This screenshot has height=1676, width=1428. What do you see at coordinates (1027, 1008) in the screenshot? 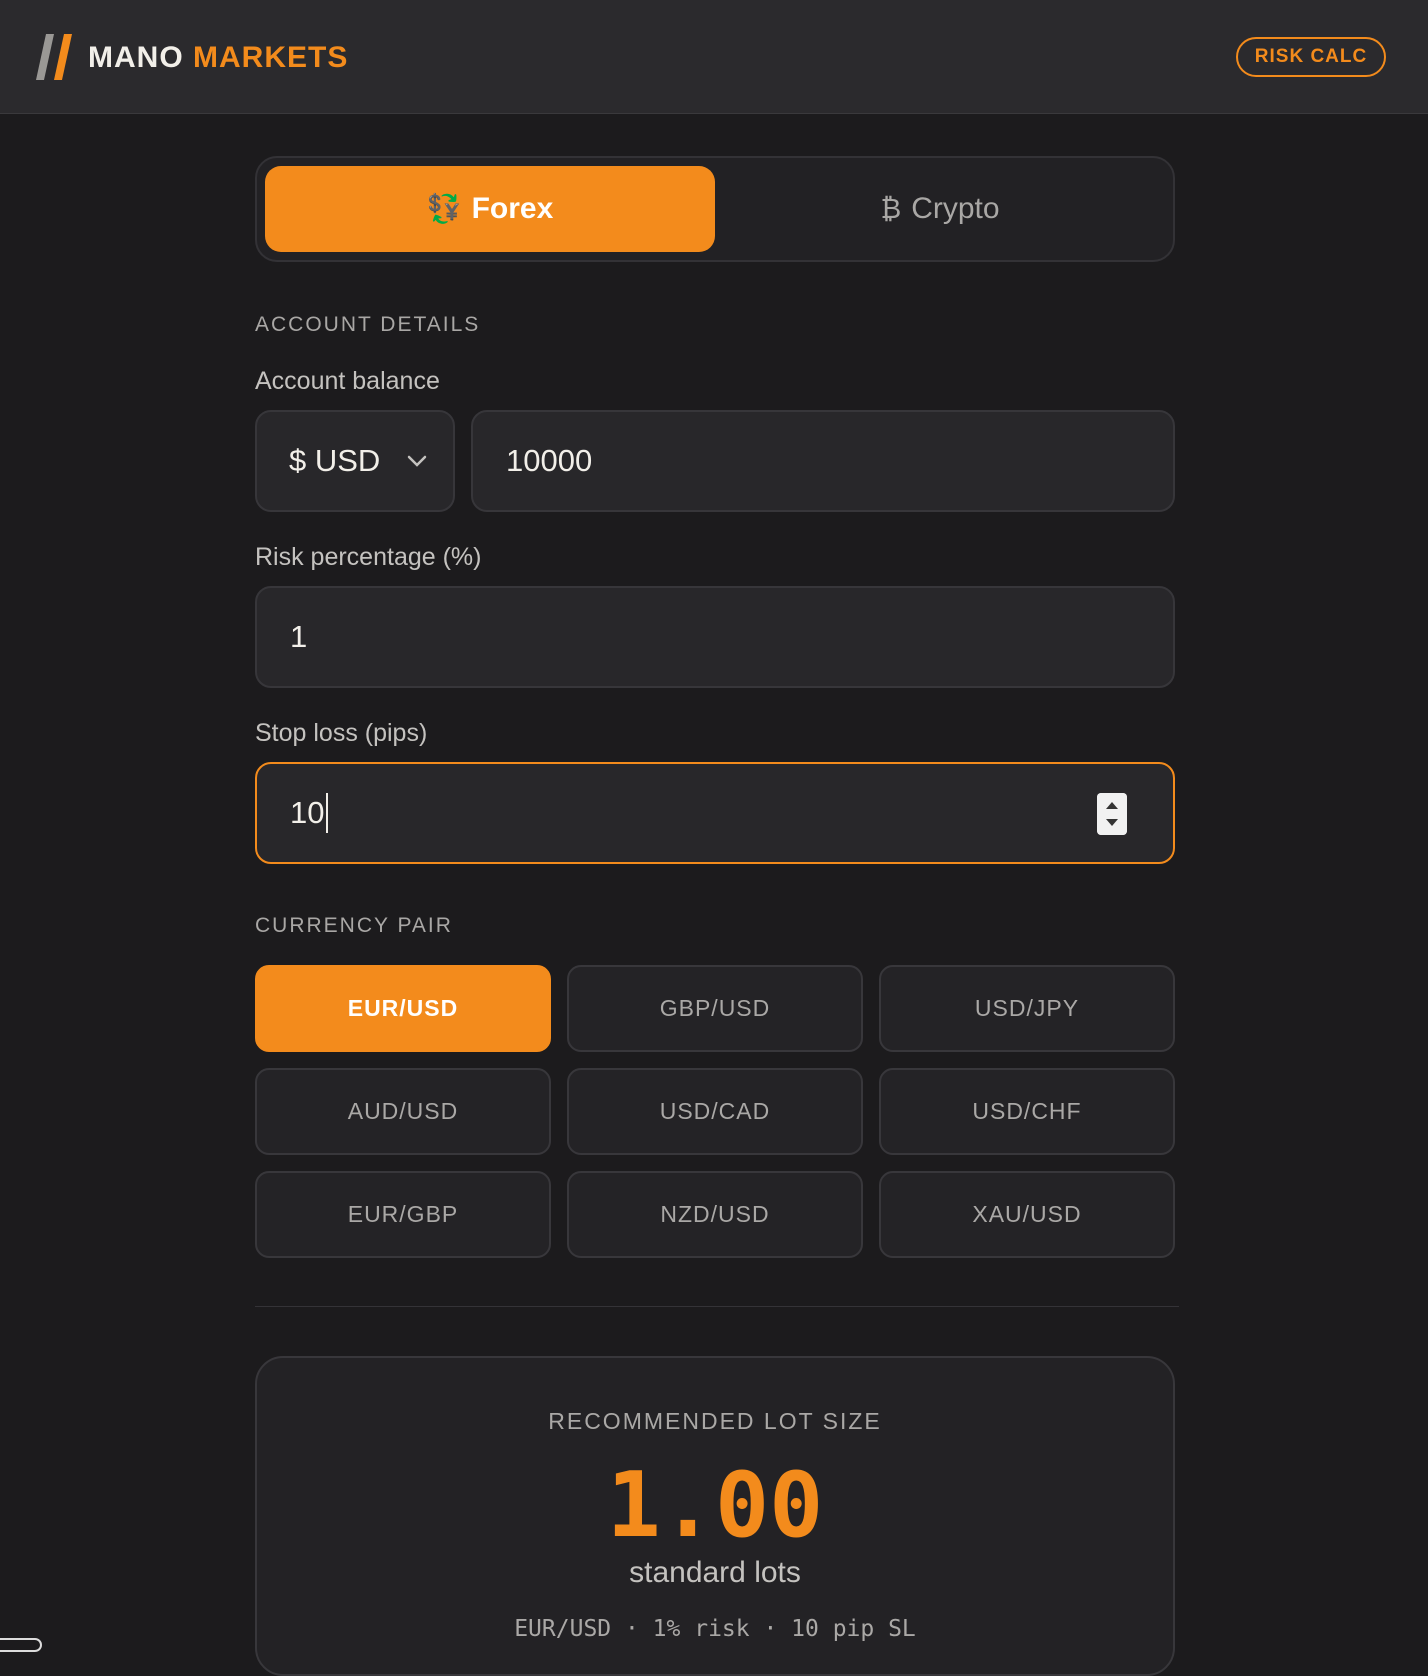
I see `pair-usd-jpy: USD/JPY` at bounding box center [1027, 1008].